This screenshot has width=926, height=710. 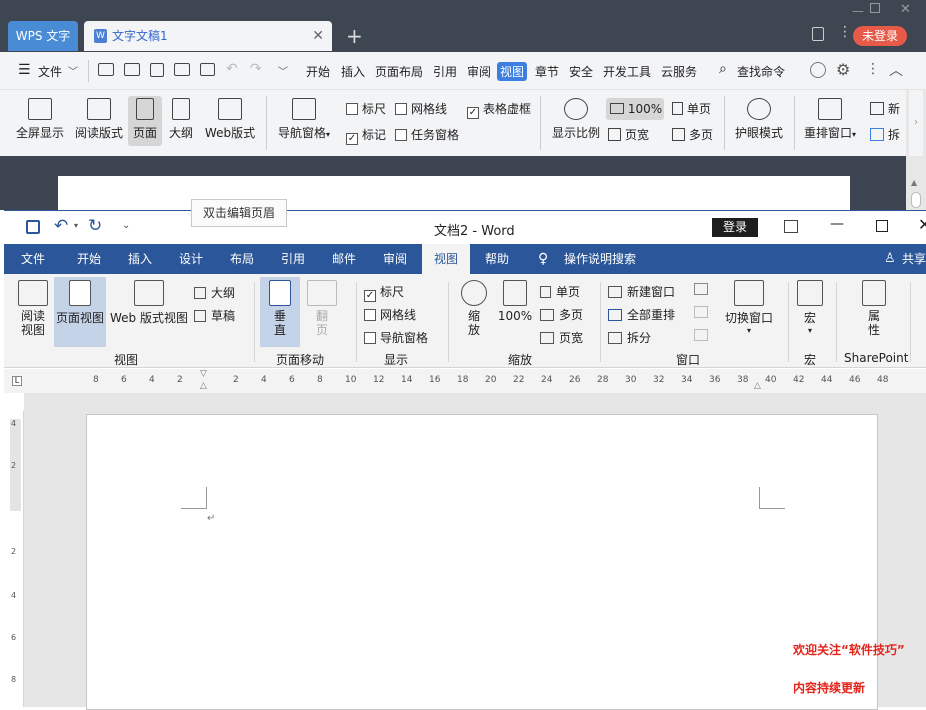 I want to click on view-side-by-side-icon, so click(x=701, y=289).